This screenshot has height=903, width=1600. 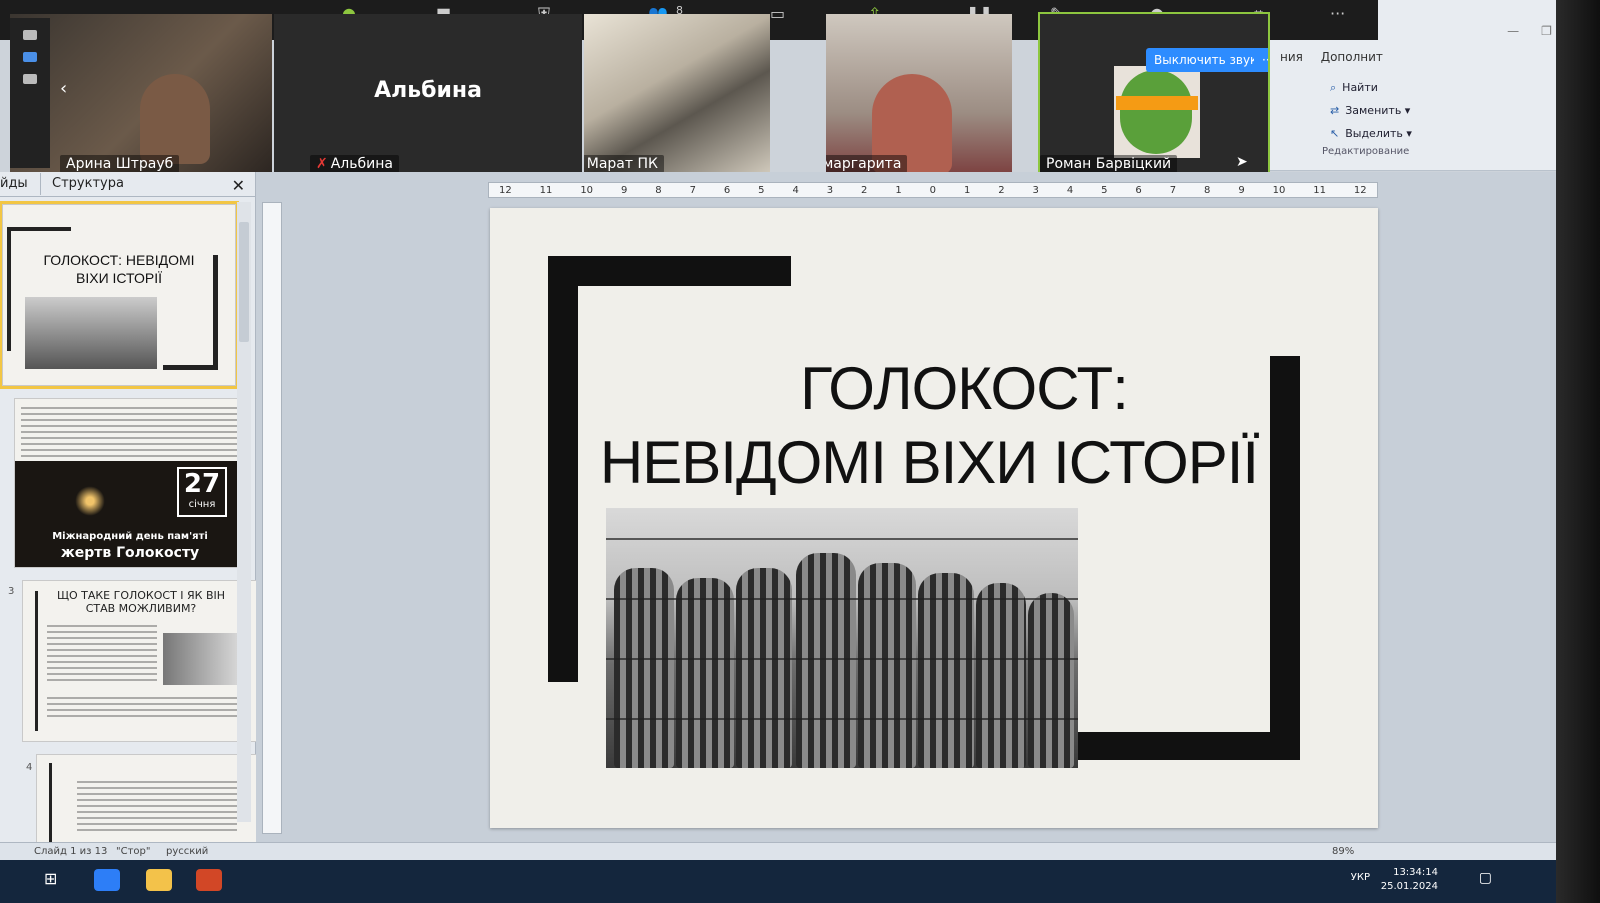 I want to click on historical-photo, so click(x=842, y=638).